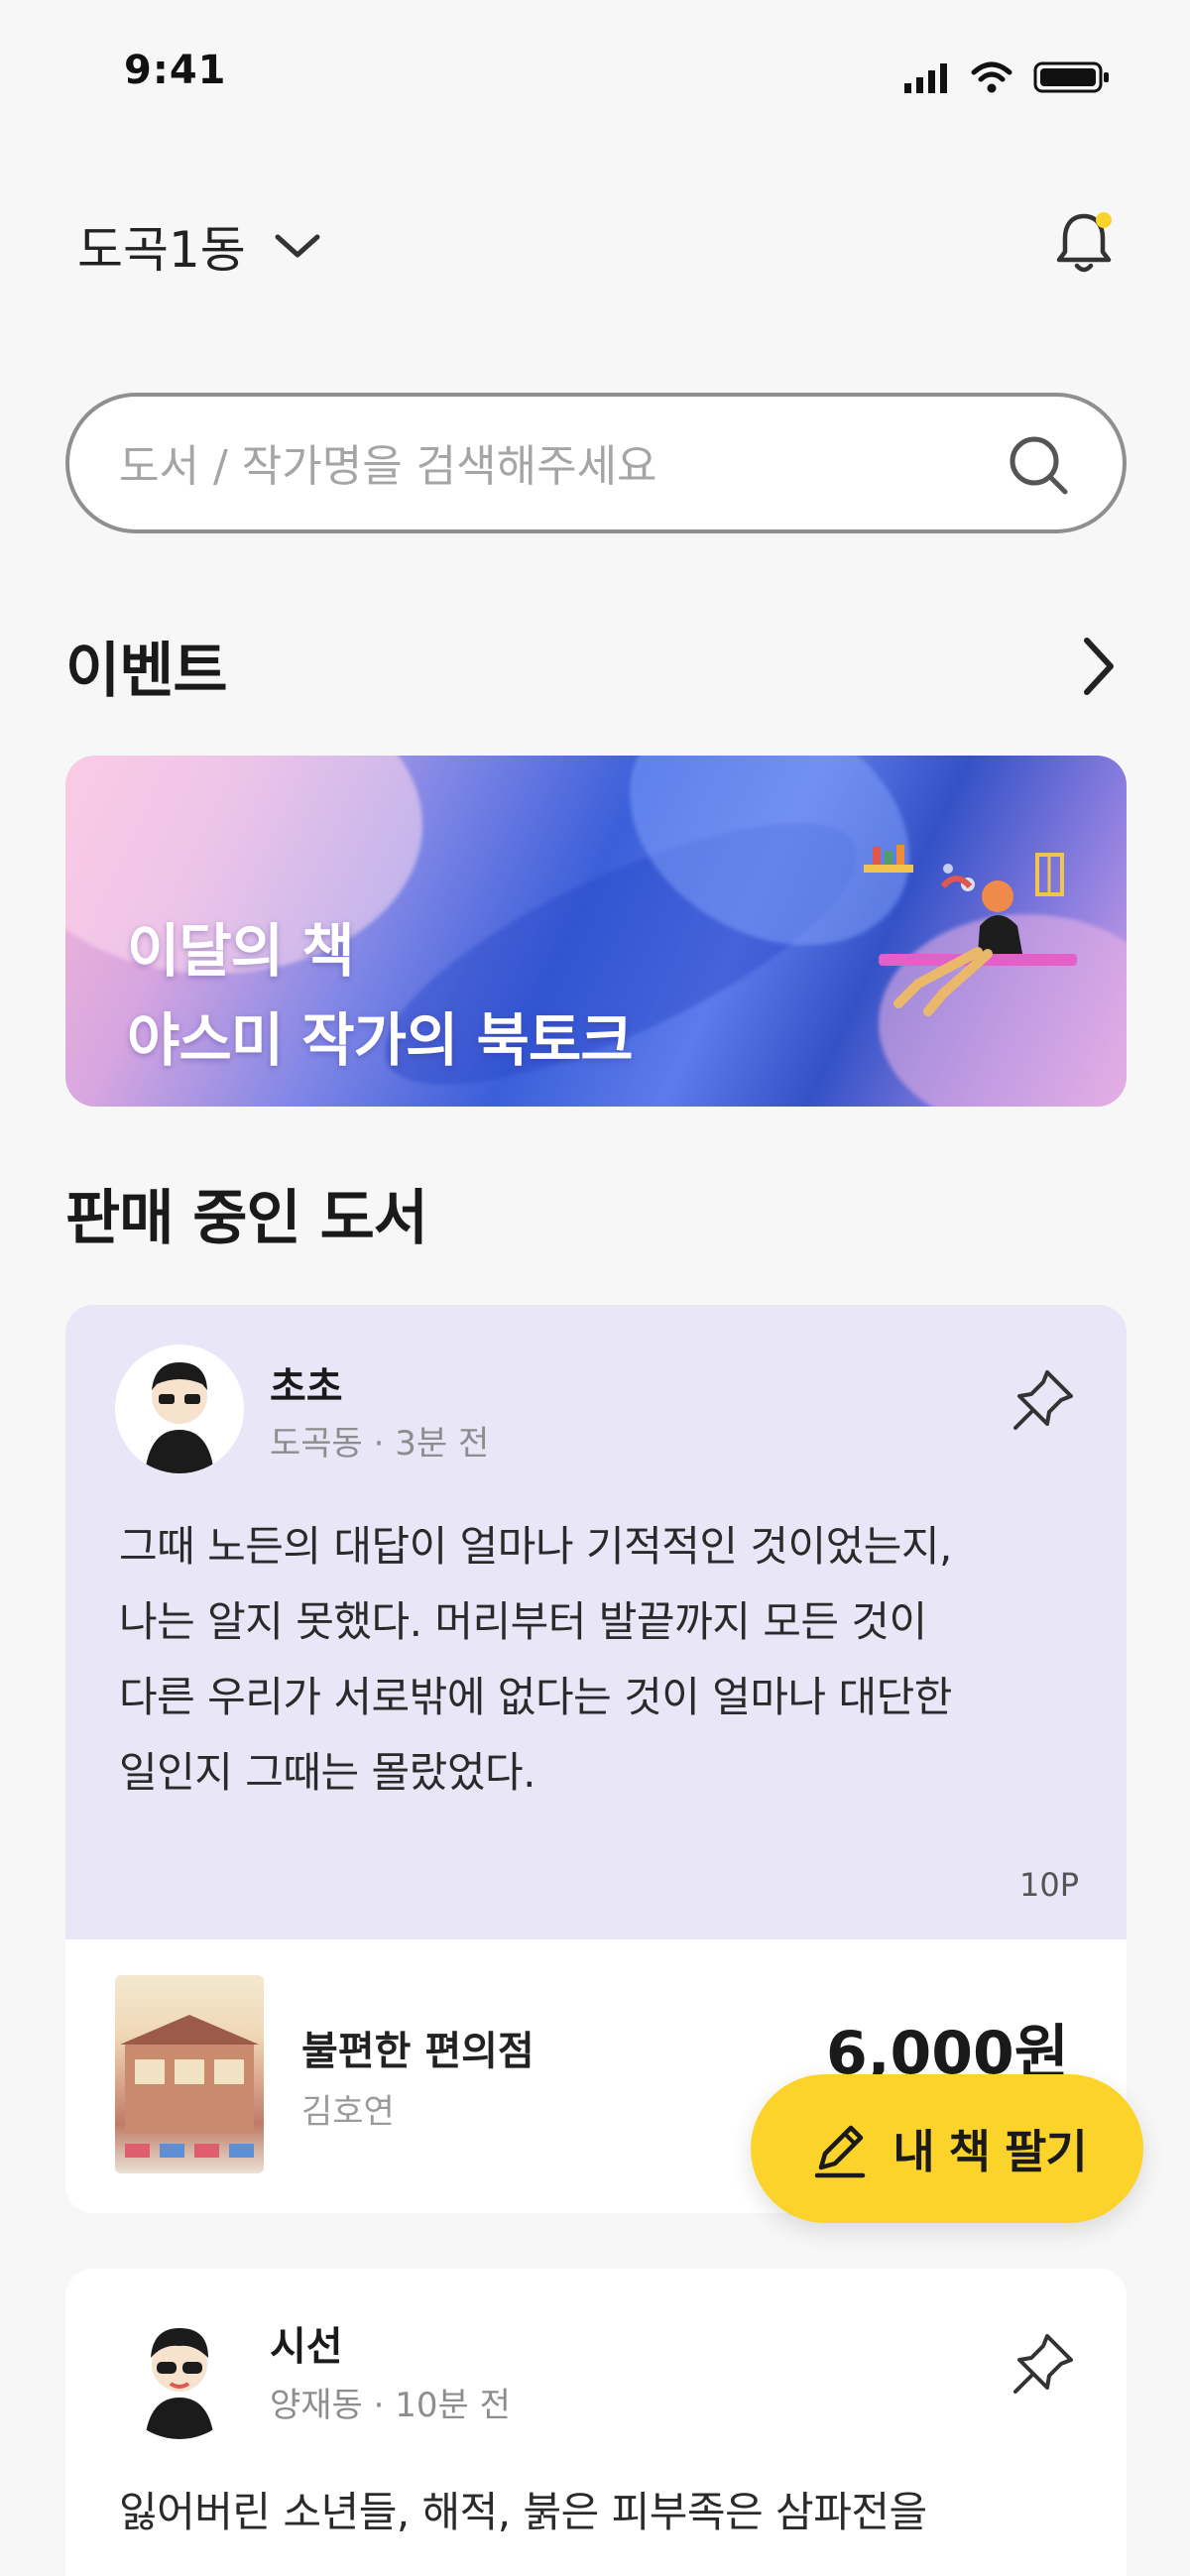  I want to click on banner-line-1: 이달의 책, so click(241, 951).